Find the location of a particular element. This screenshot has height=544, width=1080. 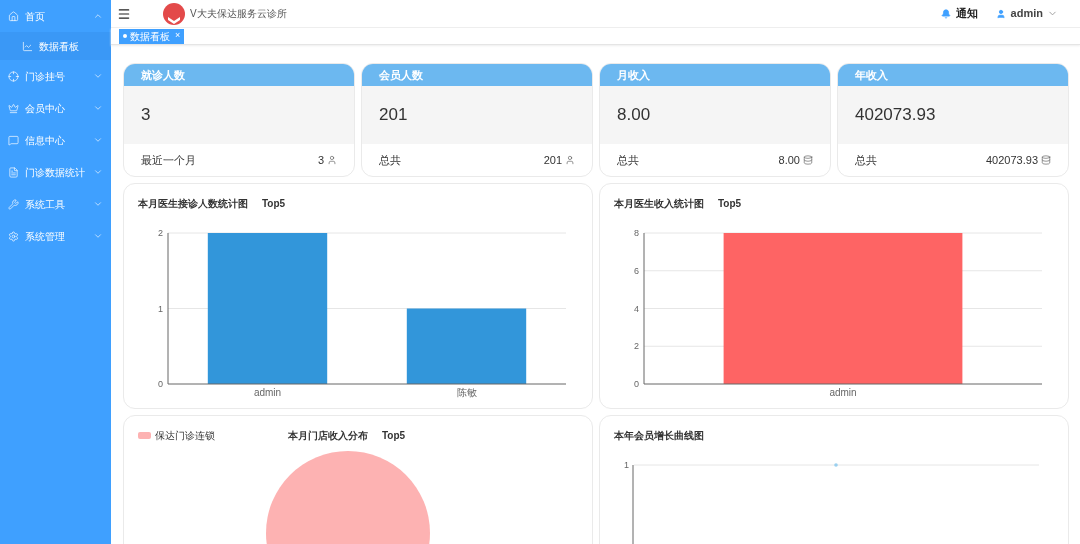

stat-footer-label: 最近一个月 is located at coordinates (169, 160).